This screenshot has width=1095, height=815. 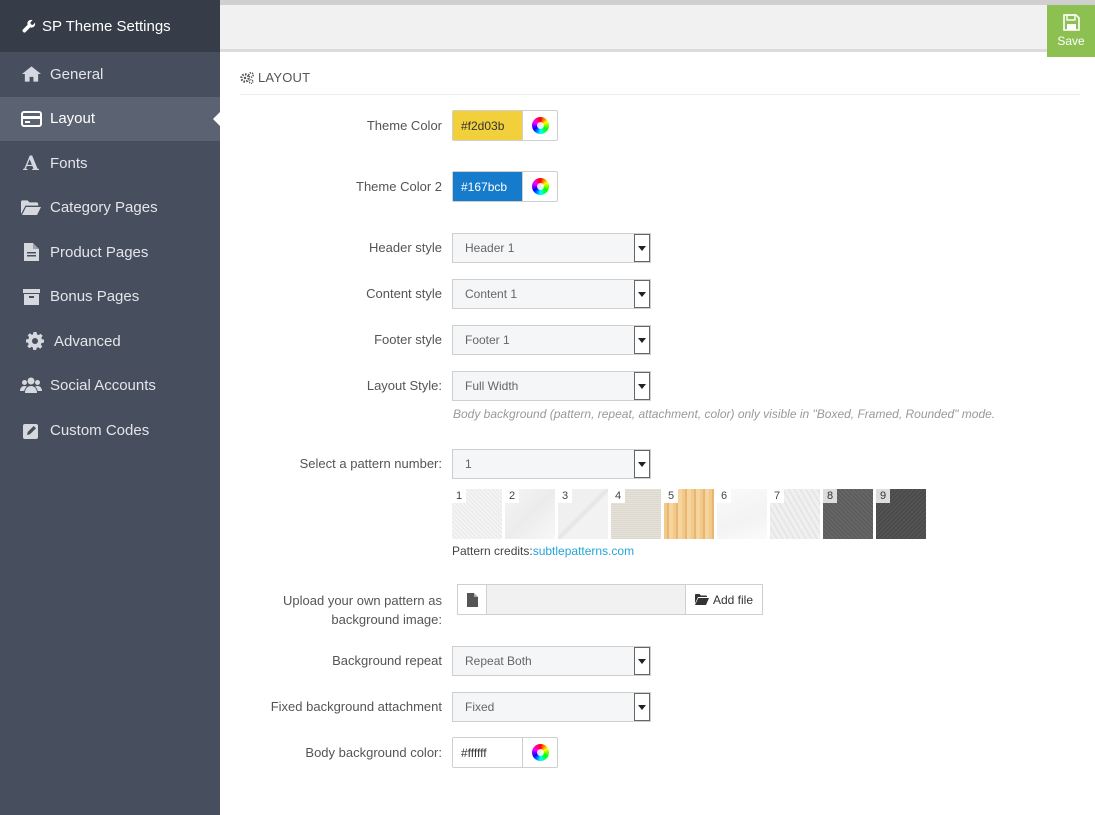 I want to click on theme-color-picker-button, so click(x=539, y=125).